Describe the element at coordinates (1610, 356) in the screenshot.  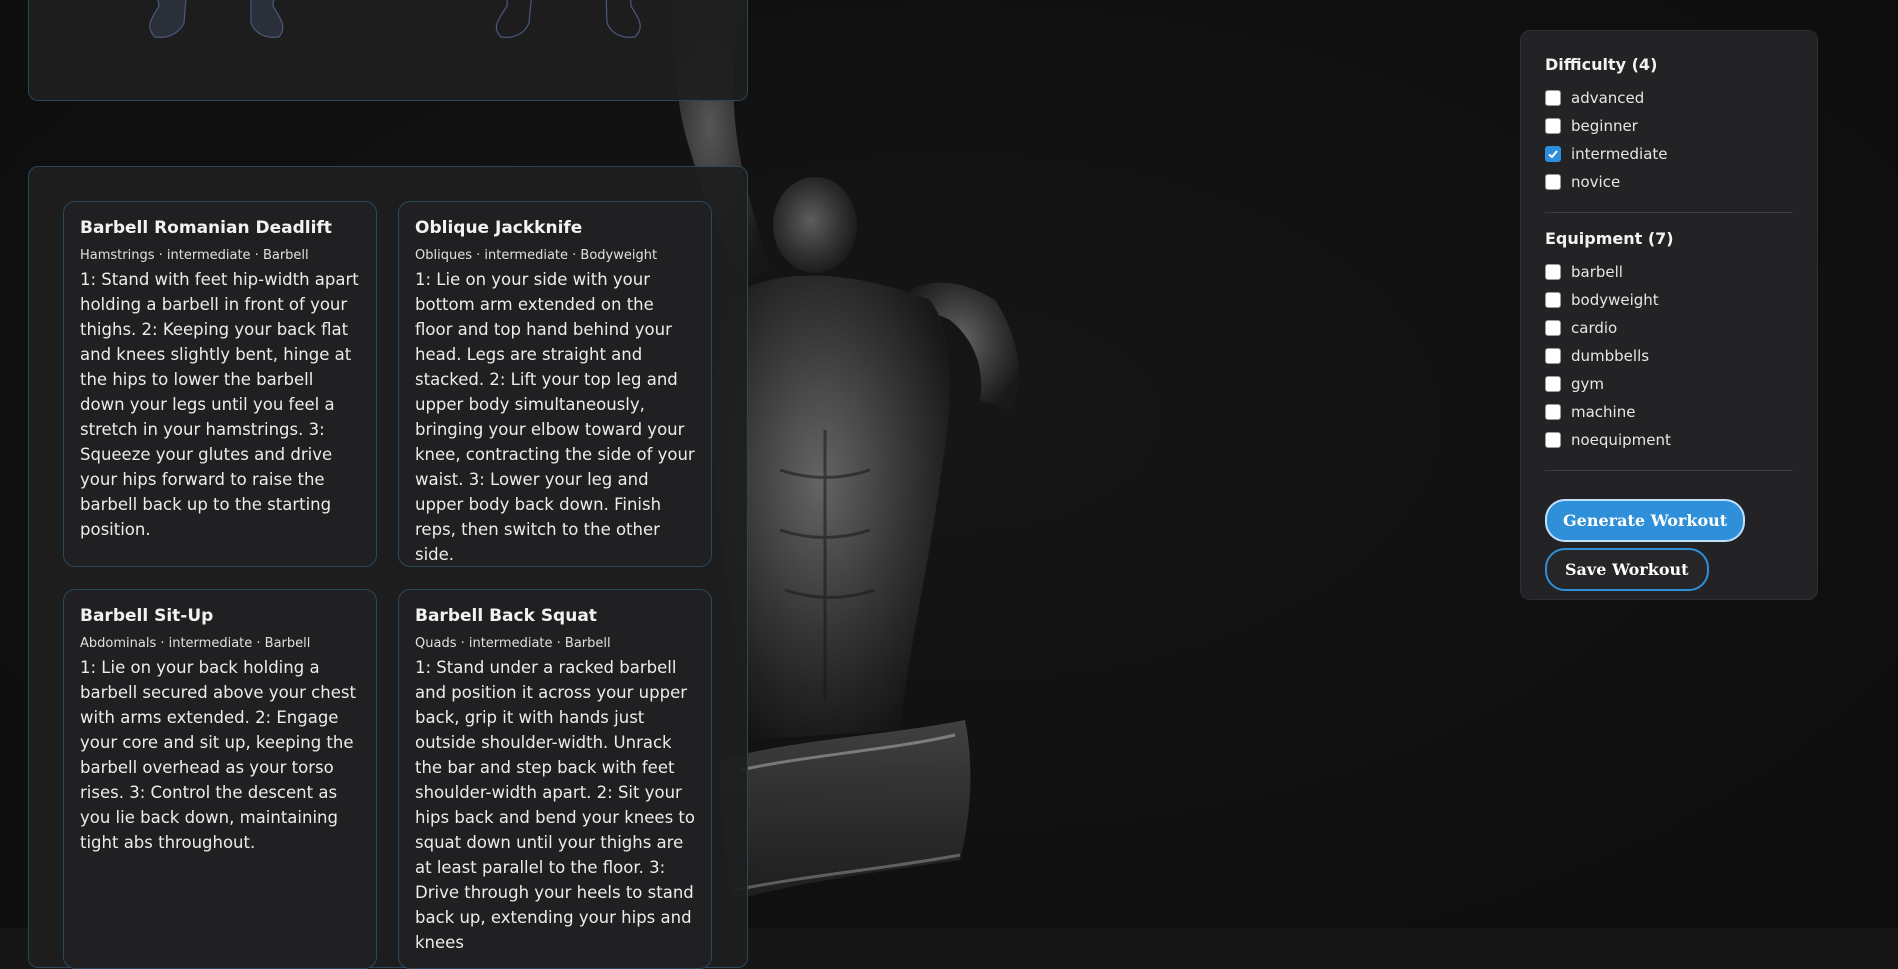
I see `equipment-label: dumbbells` at that location.